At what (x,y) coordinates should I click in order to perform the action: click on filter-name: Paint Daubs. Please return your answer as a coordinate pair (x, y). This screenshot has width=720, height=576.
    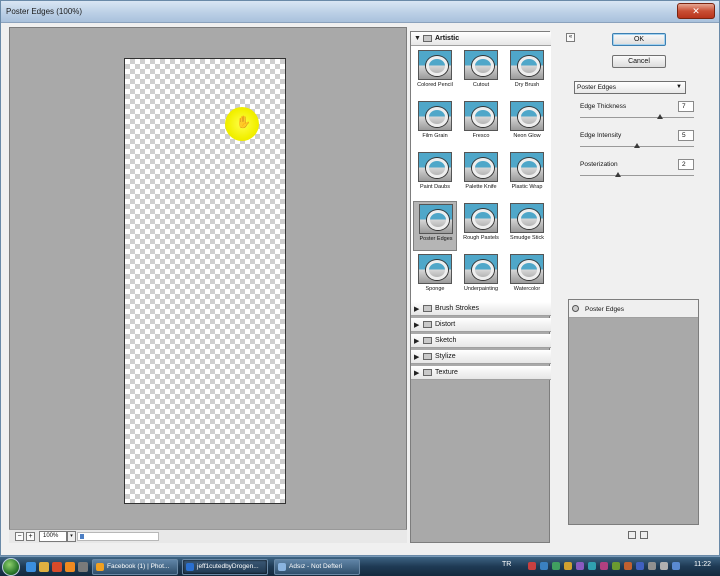
    Looking at the image, I should click on (435, 187).